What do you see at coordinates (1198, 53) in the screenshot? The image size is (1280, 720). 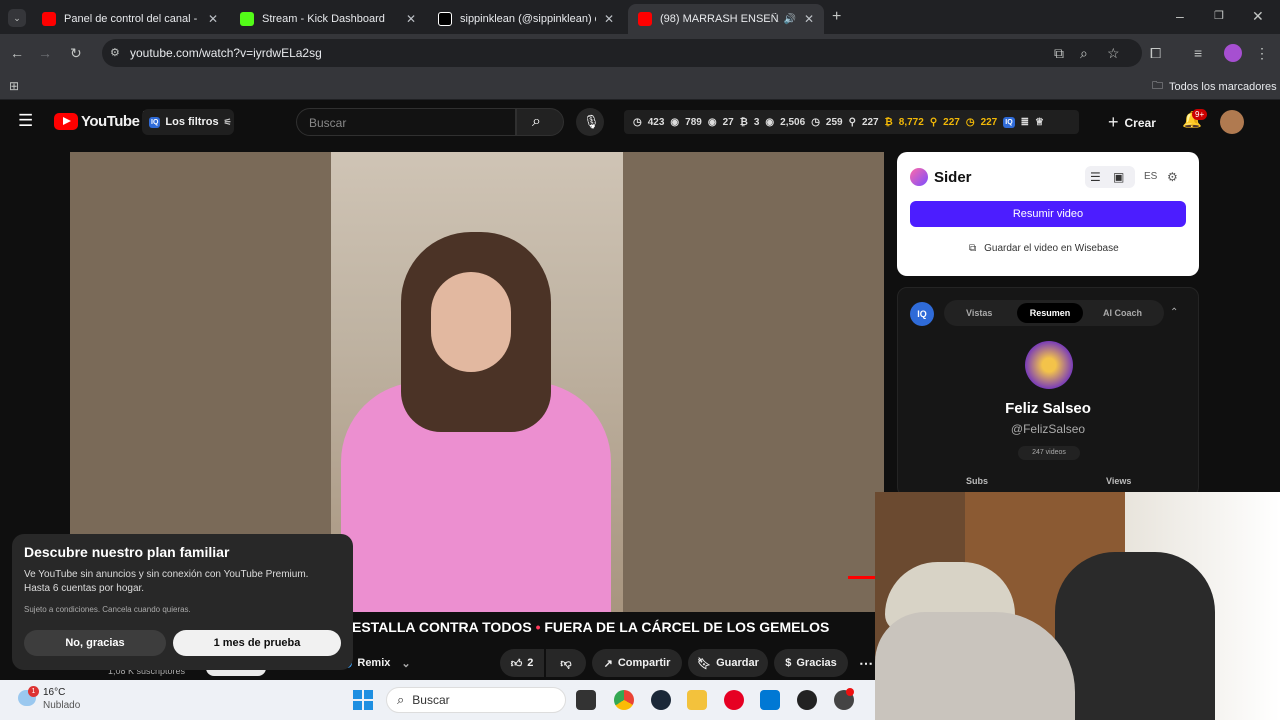 I see `media-control-icon: ≡` at bounding box center [1198, 53].